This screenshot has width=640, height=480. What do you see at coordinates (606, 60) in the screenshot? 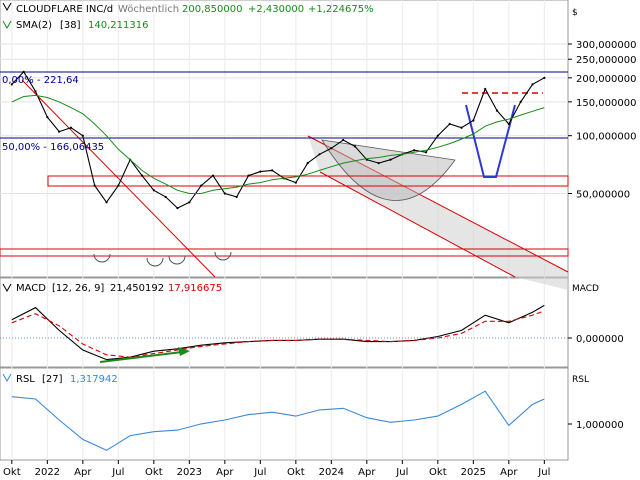
I see `price-tick-label: 250,000000` at bounding box center [606, 60].